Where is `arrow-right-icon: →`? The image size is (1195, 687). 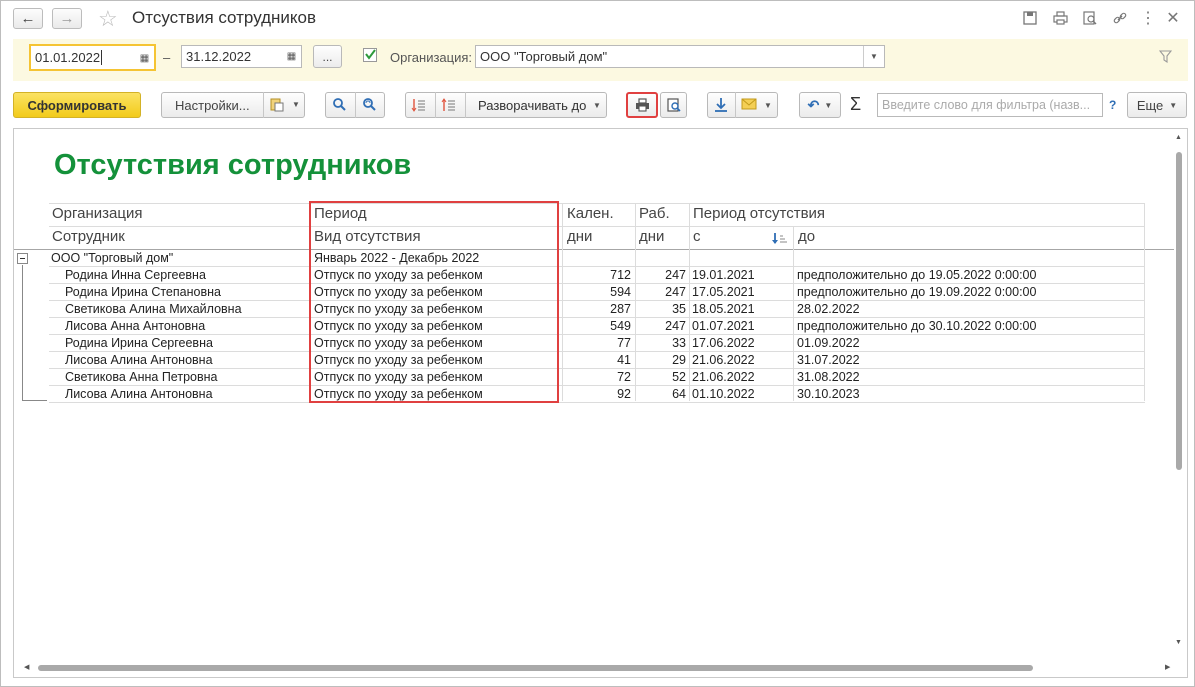
arrow-right-icon: → is located at coordinates (67, 18).